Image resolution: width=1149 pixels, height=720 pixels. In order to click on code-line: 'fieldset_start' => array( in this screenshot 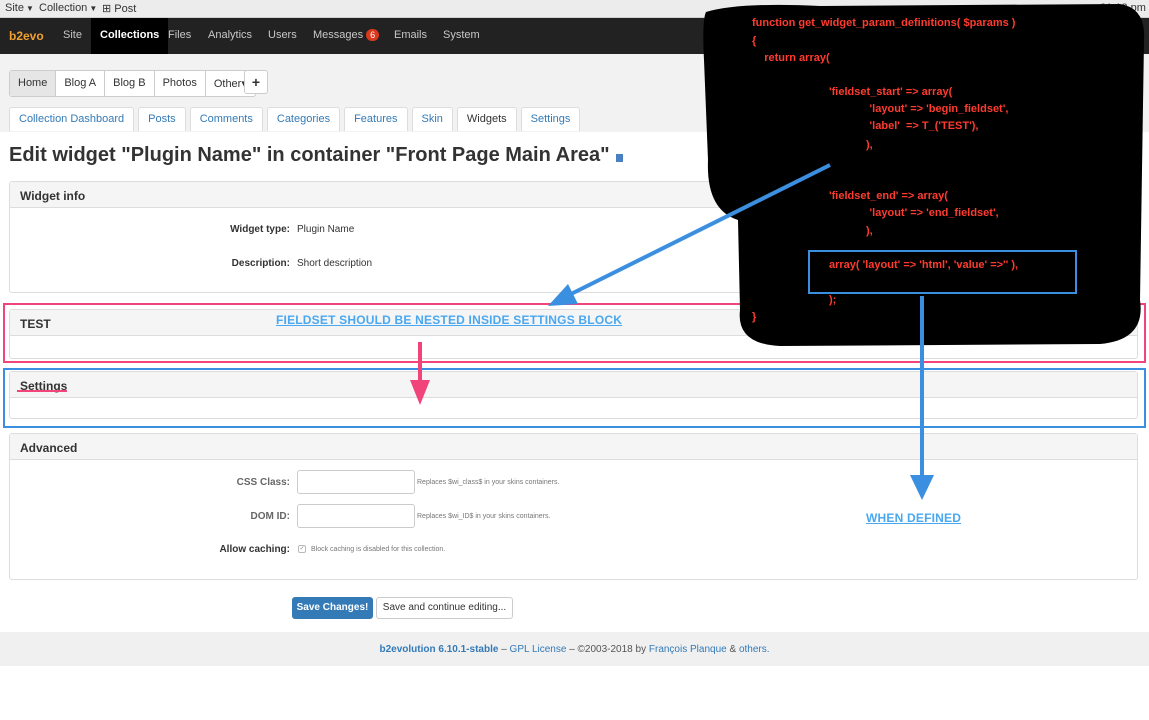, I will do `click(891, 92)`.